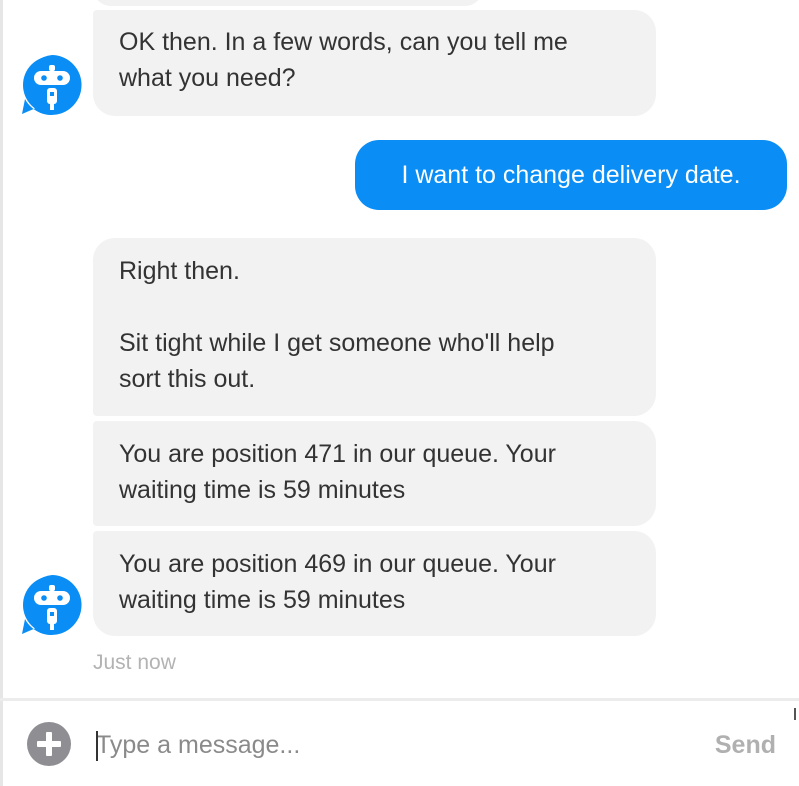  I want to click on add-attachment-button, so click(49, 744).